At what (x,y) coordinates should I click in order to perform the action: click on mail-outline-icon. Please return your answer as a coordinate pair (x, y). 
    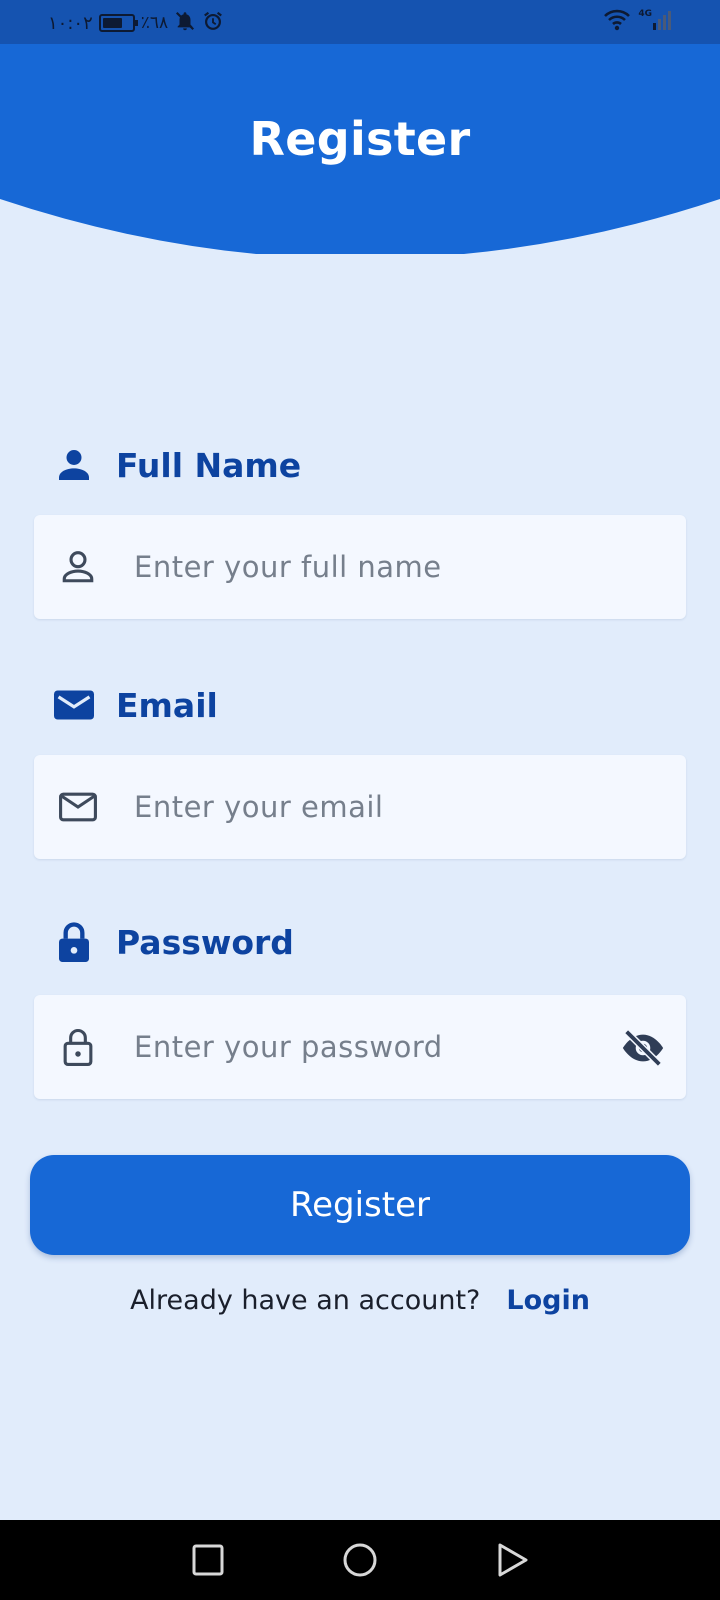
    Looking at the image, I should click on (78, 807).